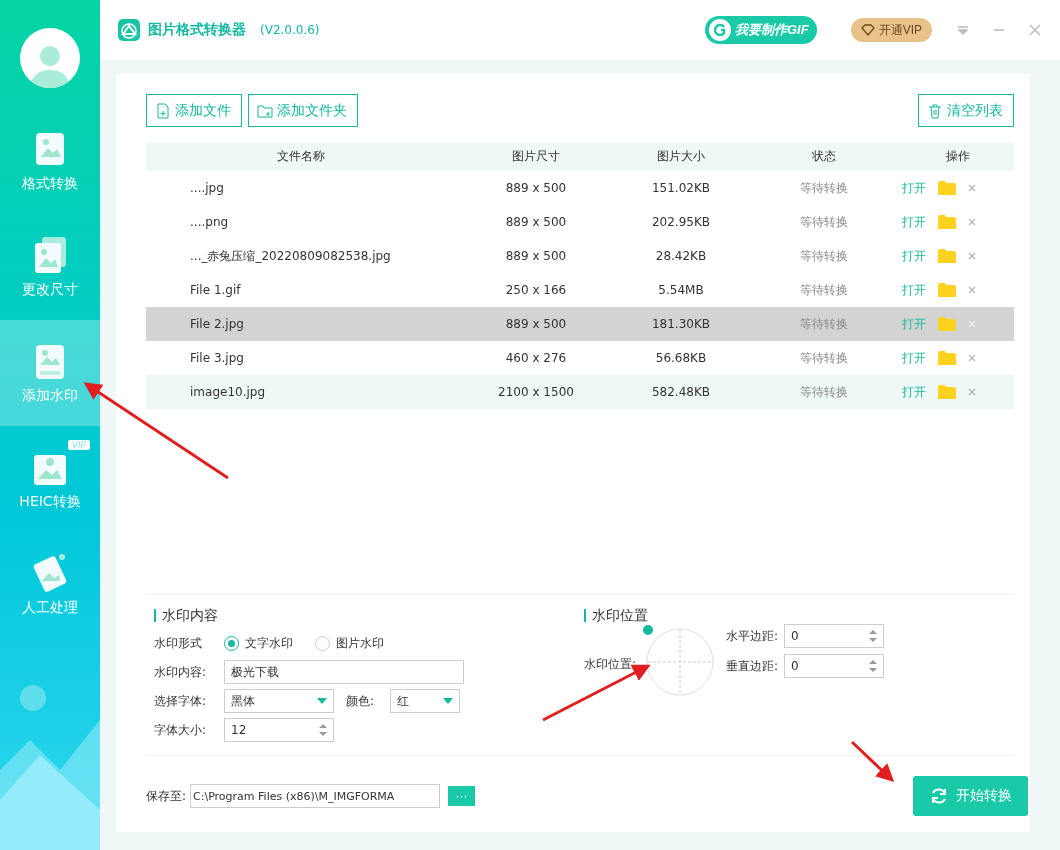  Describe the element at coordinates (181, 701) in the screenshot. I see `field-label: 选择字体:` at that location.